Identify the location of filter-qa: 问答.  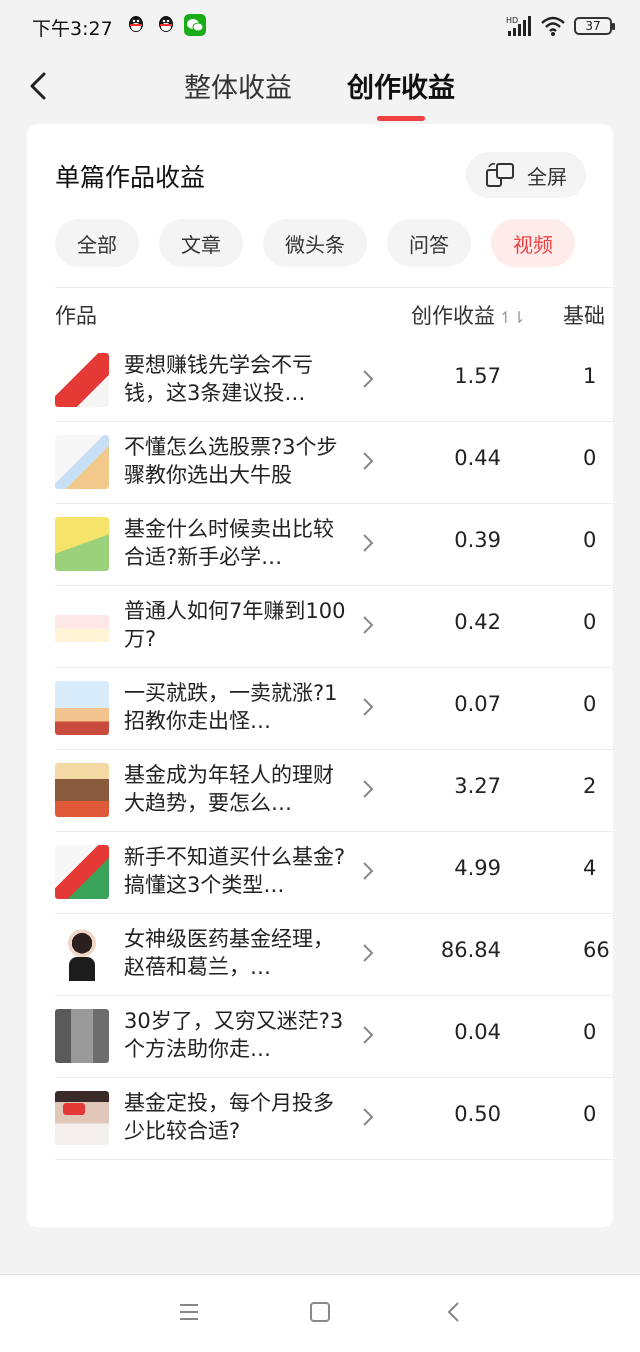
(429, 243).